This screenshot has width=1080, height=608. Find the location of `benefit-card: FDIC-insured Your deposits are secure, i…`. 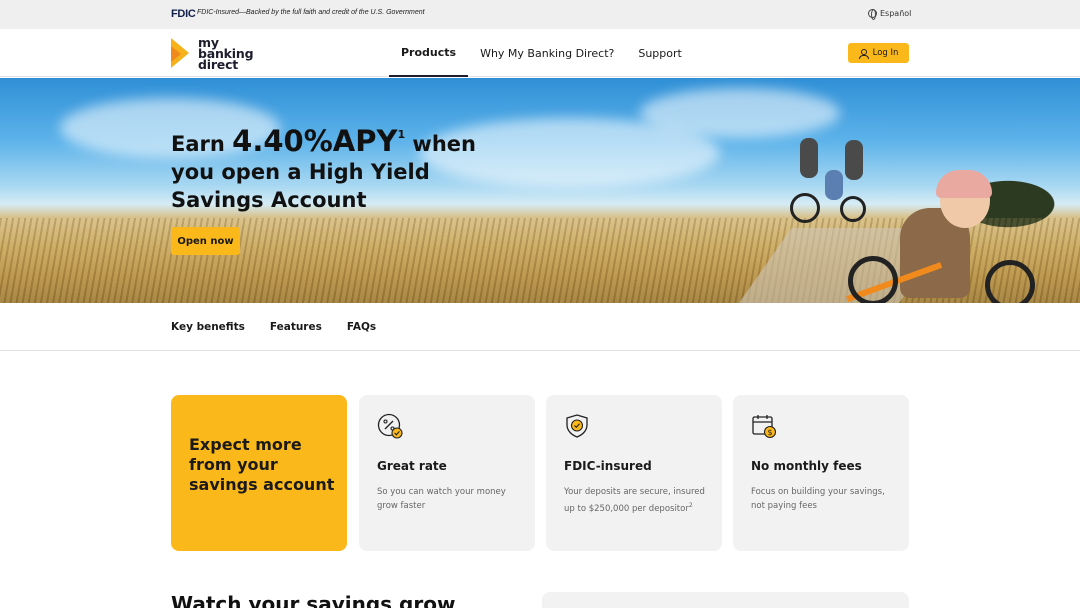

benefit-card: FDIC-insured Your deposits are secure, i… is located at coordinates (634, 473).